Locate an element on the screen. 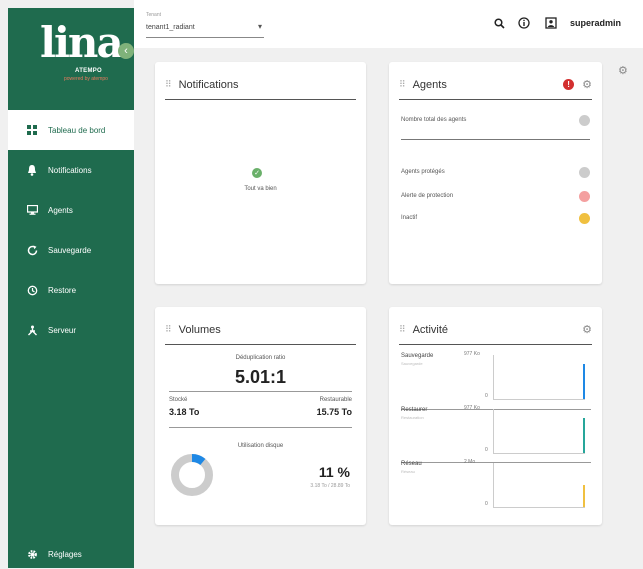 This screenshot has width=643, height=569. dedup-label: Déduplication ratio is located at coordinates (260, 358).